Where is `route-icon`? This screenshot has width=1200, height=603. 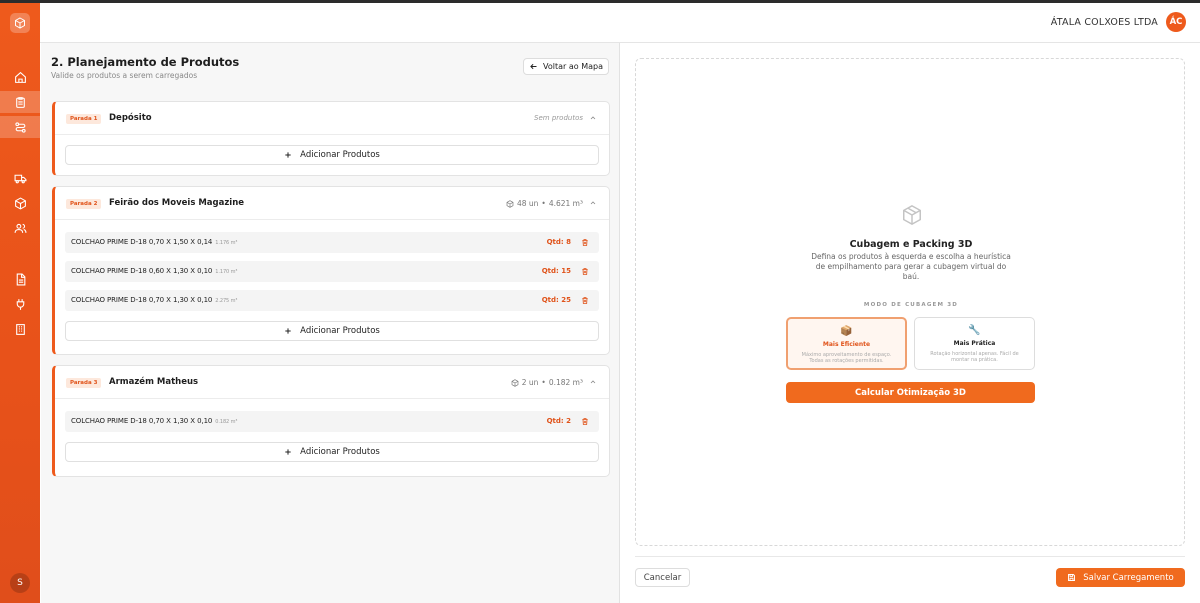 route-icon is located at coordinates (20, 127).